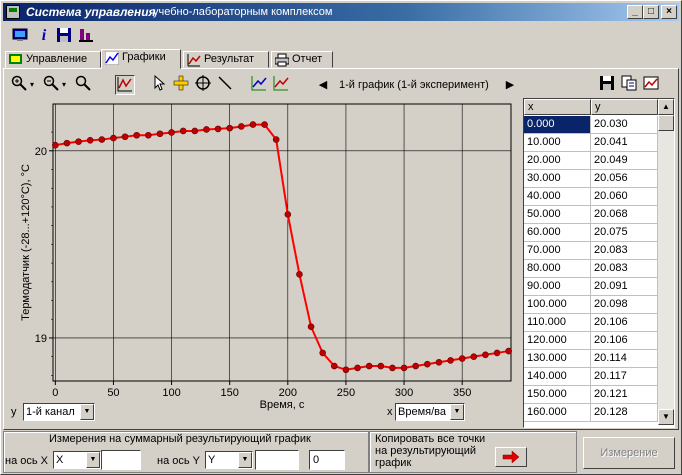 This screenshot has height=475, width=682. What do you see at coordinates (77, 460) in the screenshot?
I see `x-axis-target-select: X ▼` at bounding box center [77, 460].